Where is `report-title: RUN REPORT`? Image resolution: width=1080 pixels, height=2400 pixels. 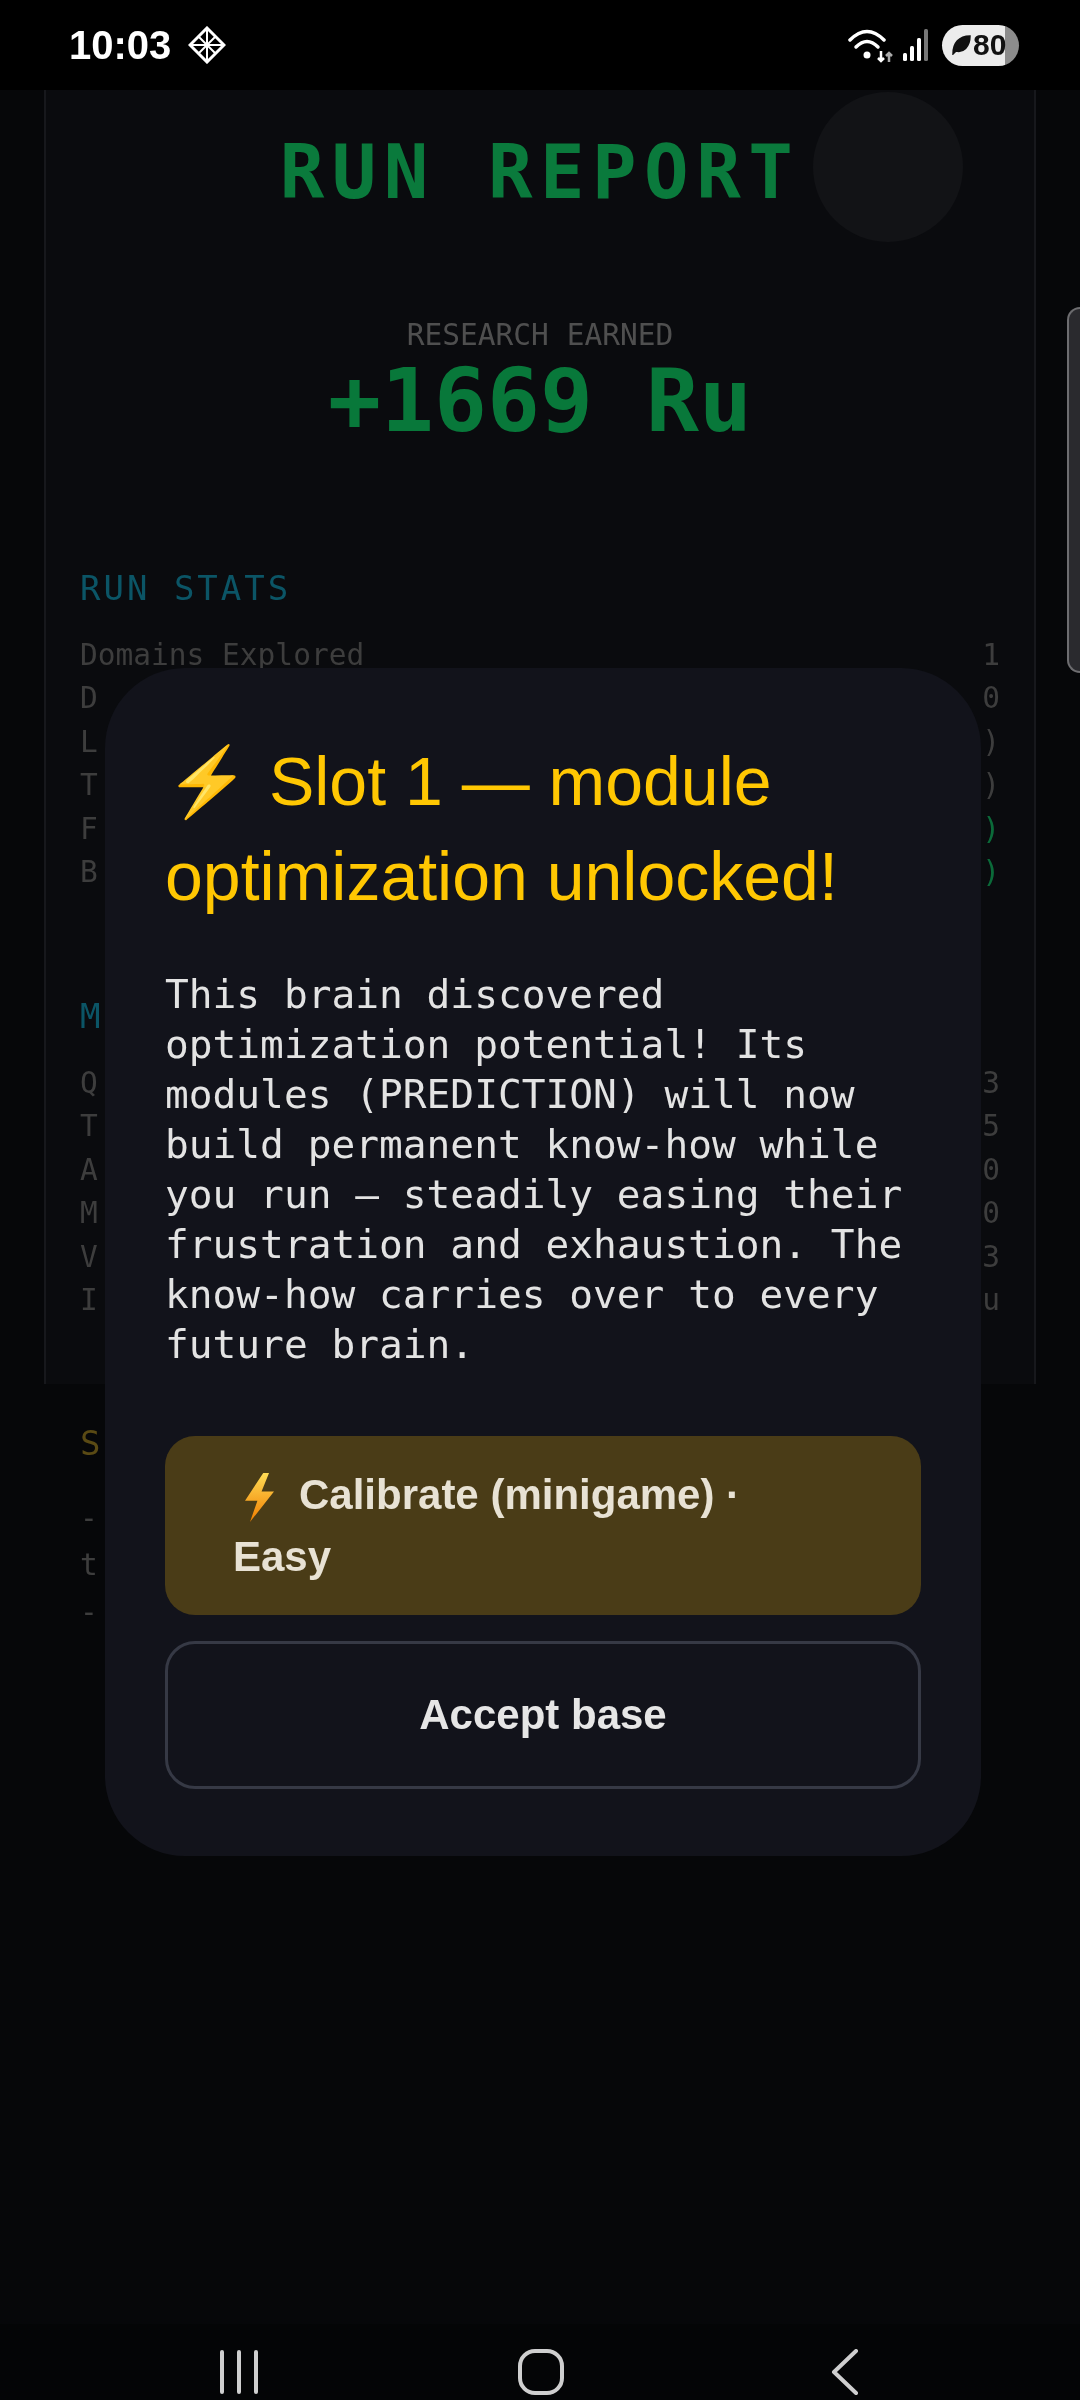
report-title: RUN REPORT is located at coordinates (540, 172).